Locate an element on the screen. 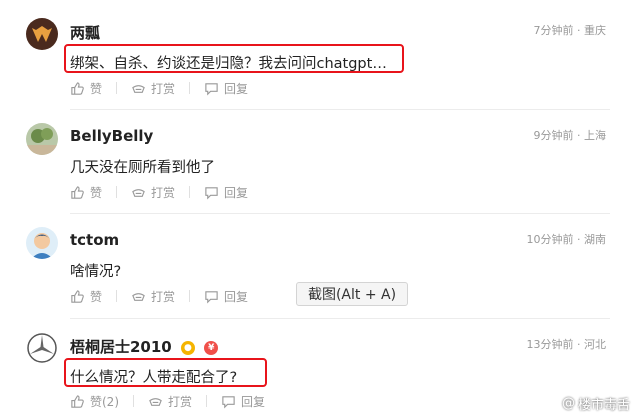  username: 两瓢 is located at coordinates (85, 32).